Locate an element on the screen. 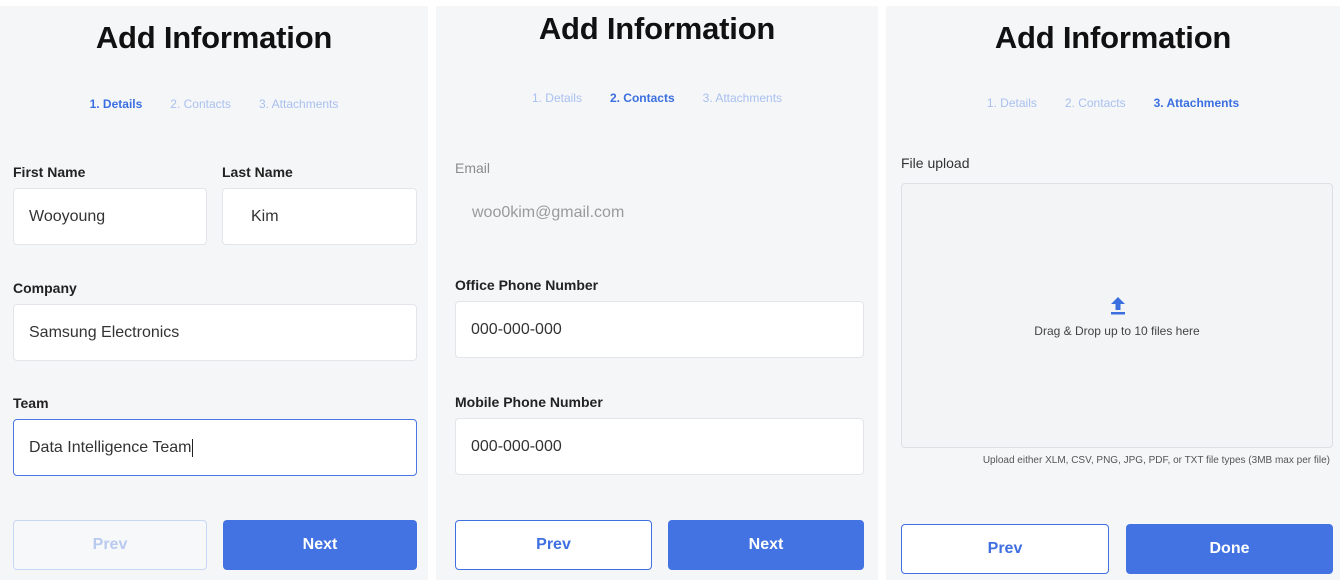  last-name-label: Last Name is located at coordinates (257, 172).